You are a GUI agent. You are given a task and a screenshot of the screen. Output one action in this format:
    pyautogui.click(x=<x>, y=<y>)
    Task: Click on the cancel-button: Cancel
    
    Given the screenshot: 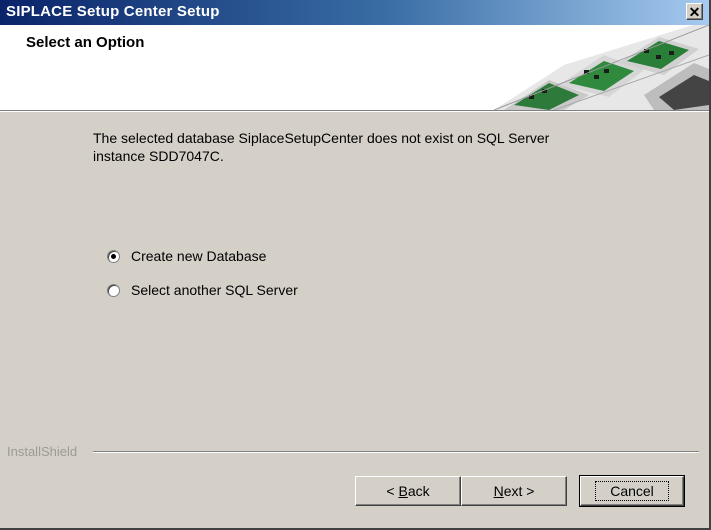 What is the action you would take?
    pyautogui.click(x=632, y=491)
    